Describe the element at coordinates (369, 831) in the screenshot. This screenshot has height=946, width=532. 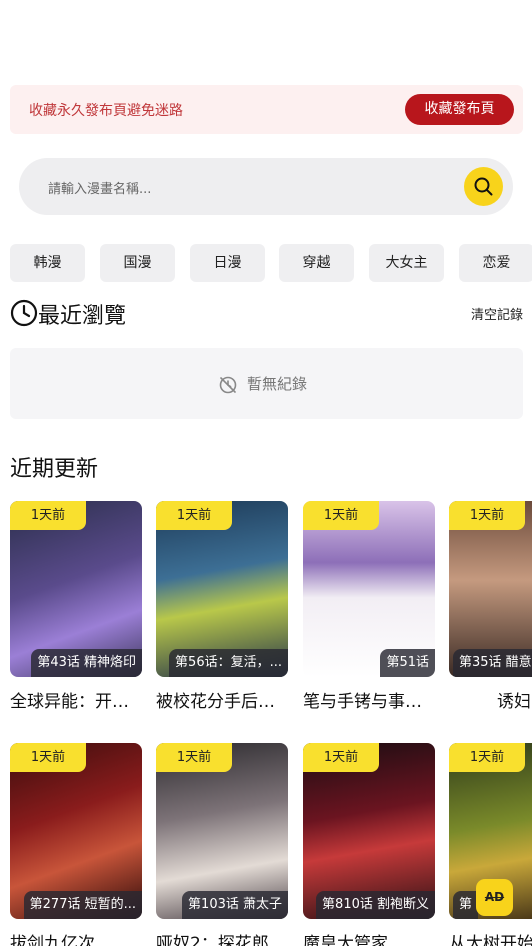
I see `comic-cover: 1天前 第810话 割袍断义` at that location.